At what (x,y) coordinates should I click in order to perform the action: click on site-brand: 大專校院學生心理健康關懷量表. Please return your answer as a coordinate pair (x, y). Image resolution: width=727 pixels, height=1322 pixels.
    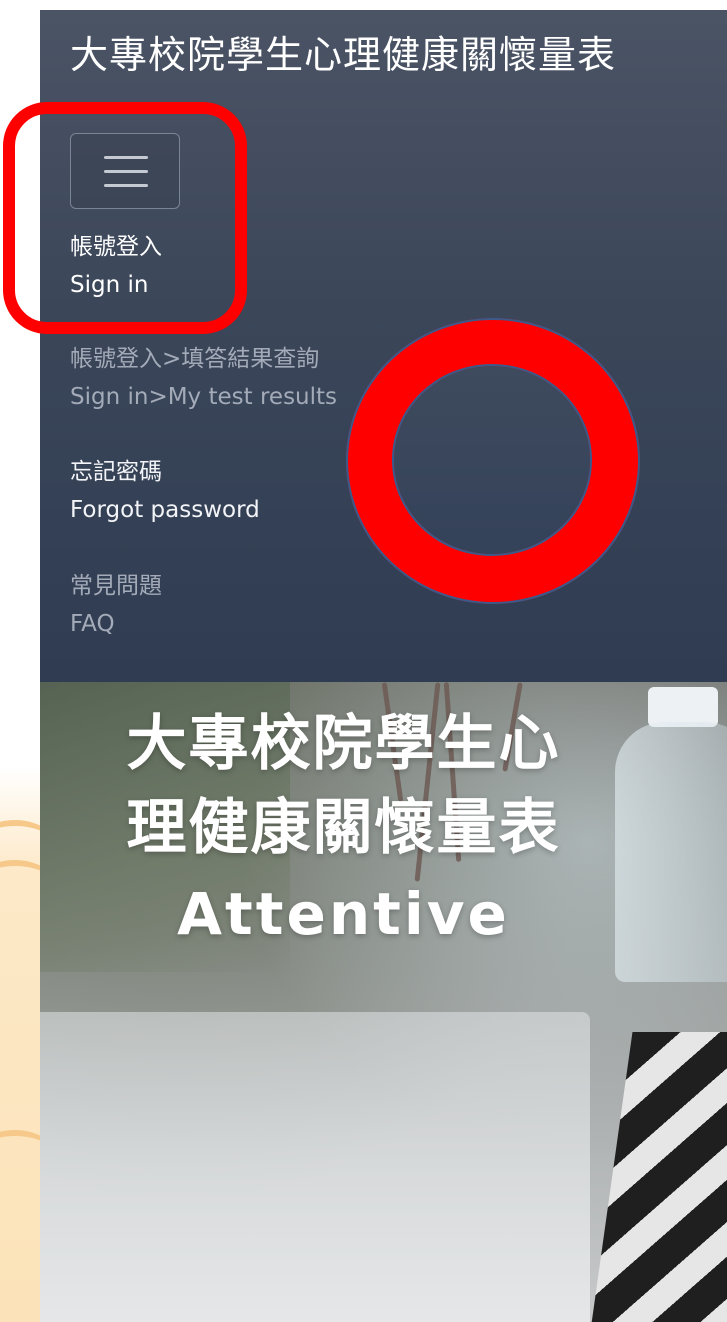
    Looking at the image, I should click on (390, 72).